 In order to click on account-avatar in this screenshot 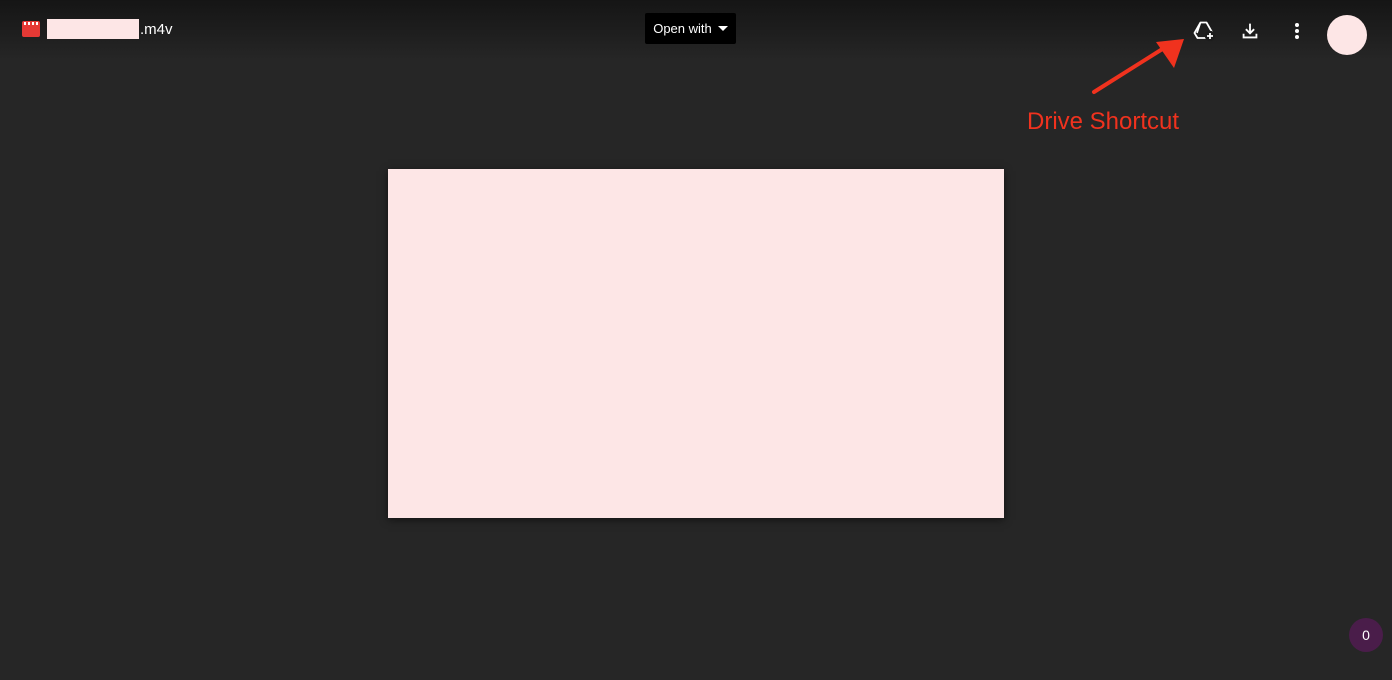, I will do `click(1347, 35)`.